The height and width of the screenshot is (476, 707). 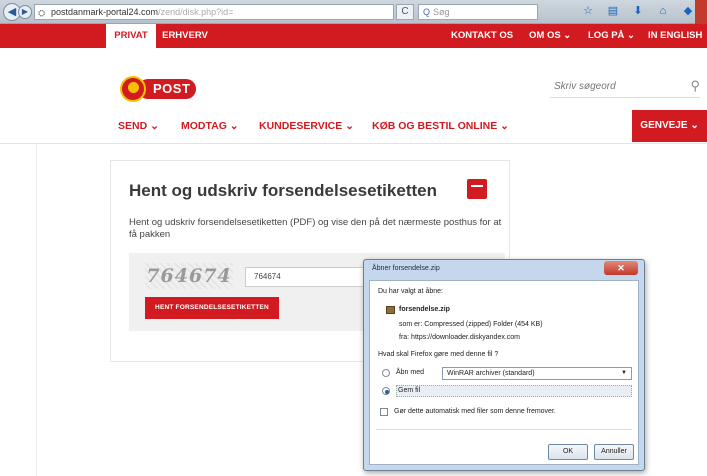 What do you see at coordinates (310, 277) in the screenshot?
I see `captcha-input: 764674` at bounding box center [310, 277].